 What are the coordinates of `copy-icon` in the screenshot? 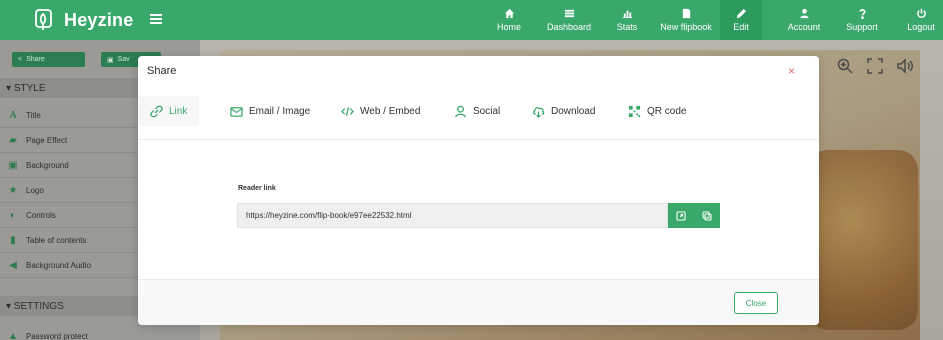 It's located at (707, 215).